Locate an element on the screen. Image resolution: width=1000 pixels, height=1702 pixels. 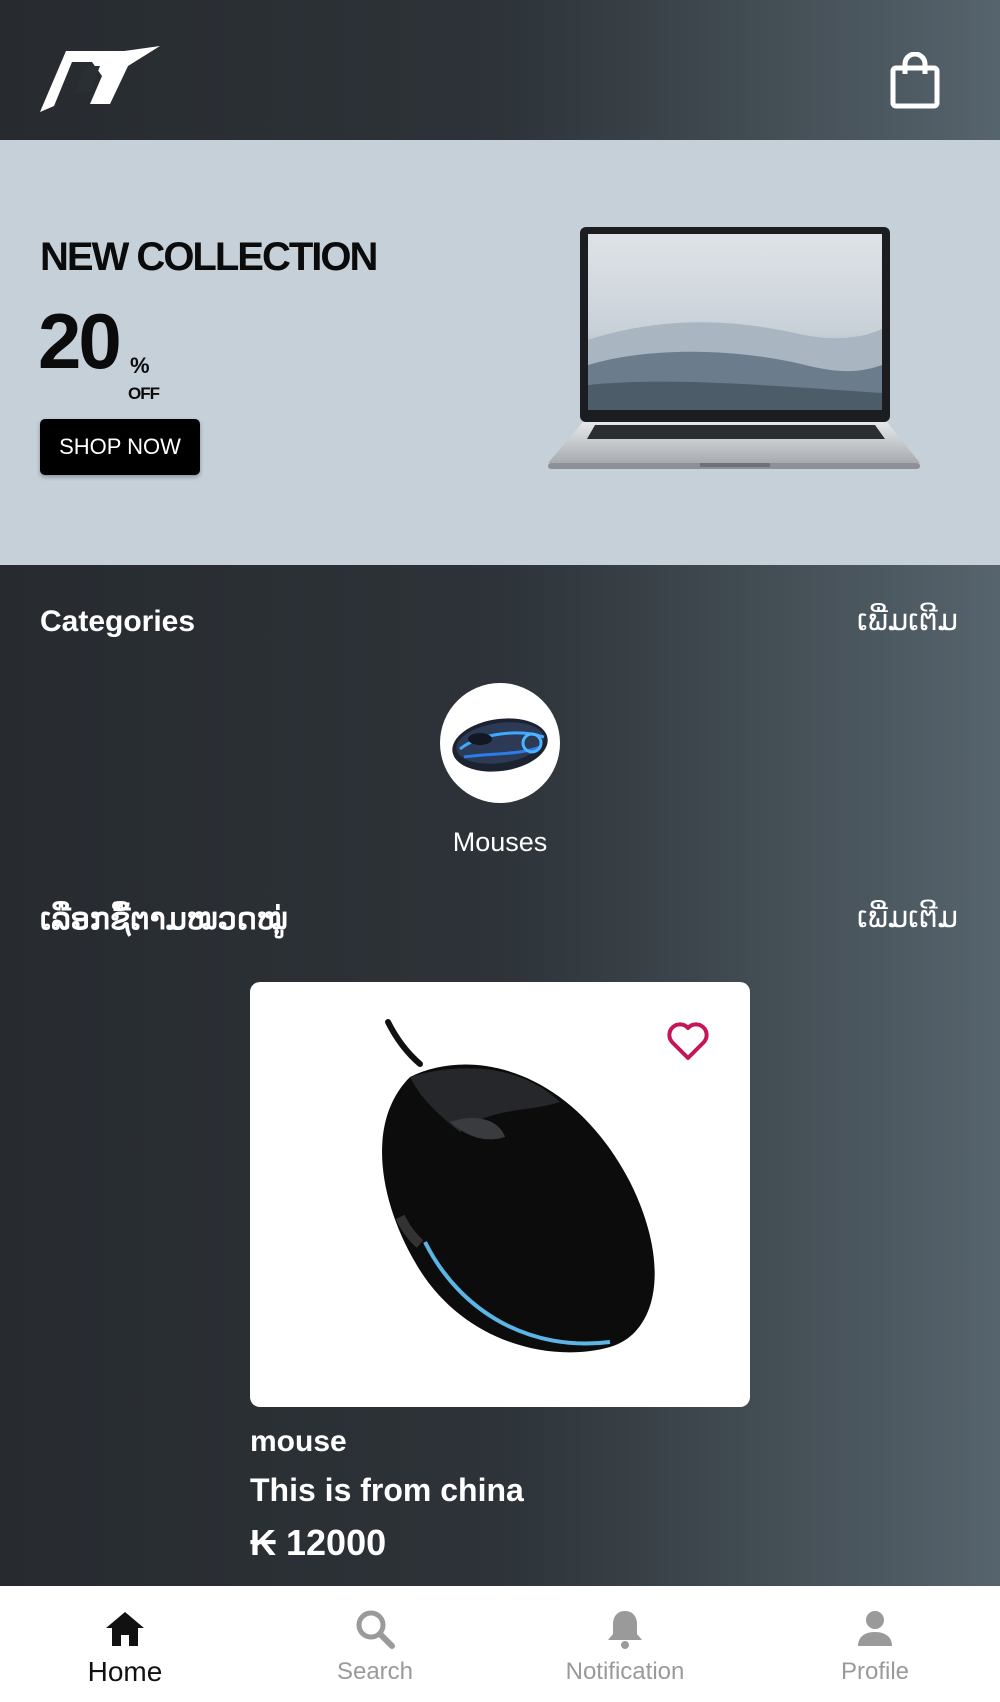
nav-label: Profile is located at coordinates (875, 1671).